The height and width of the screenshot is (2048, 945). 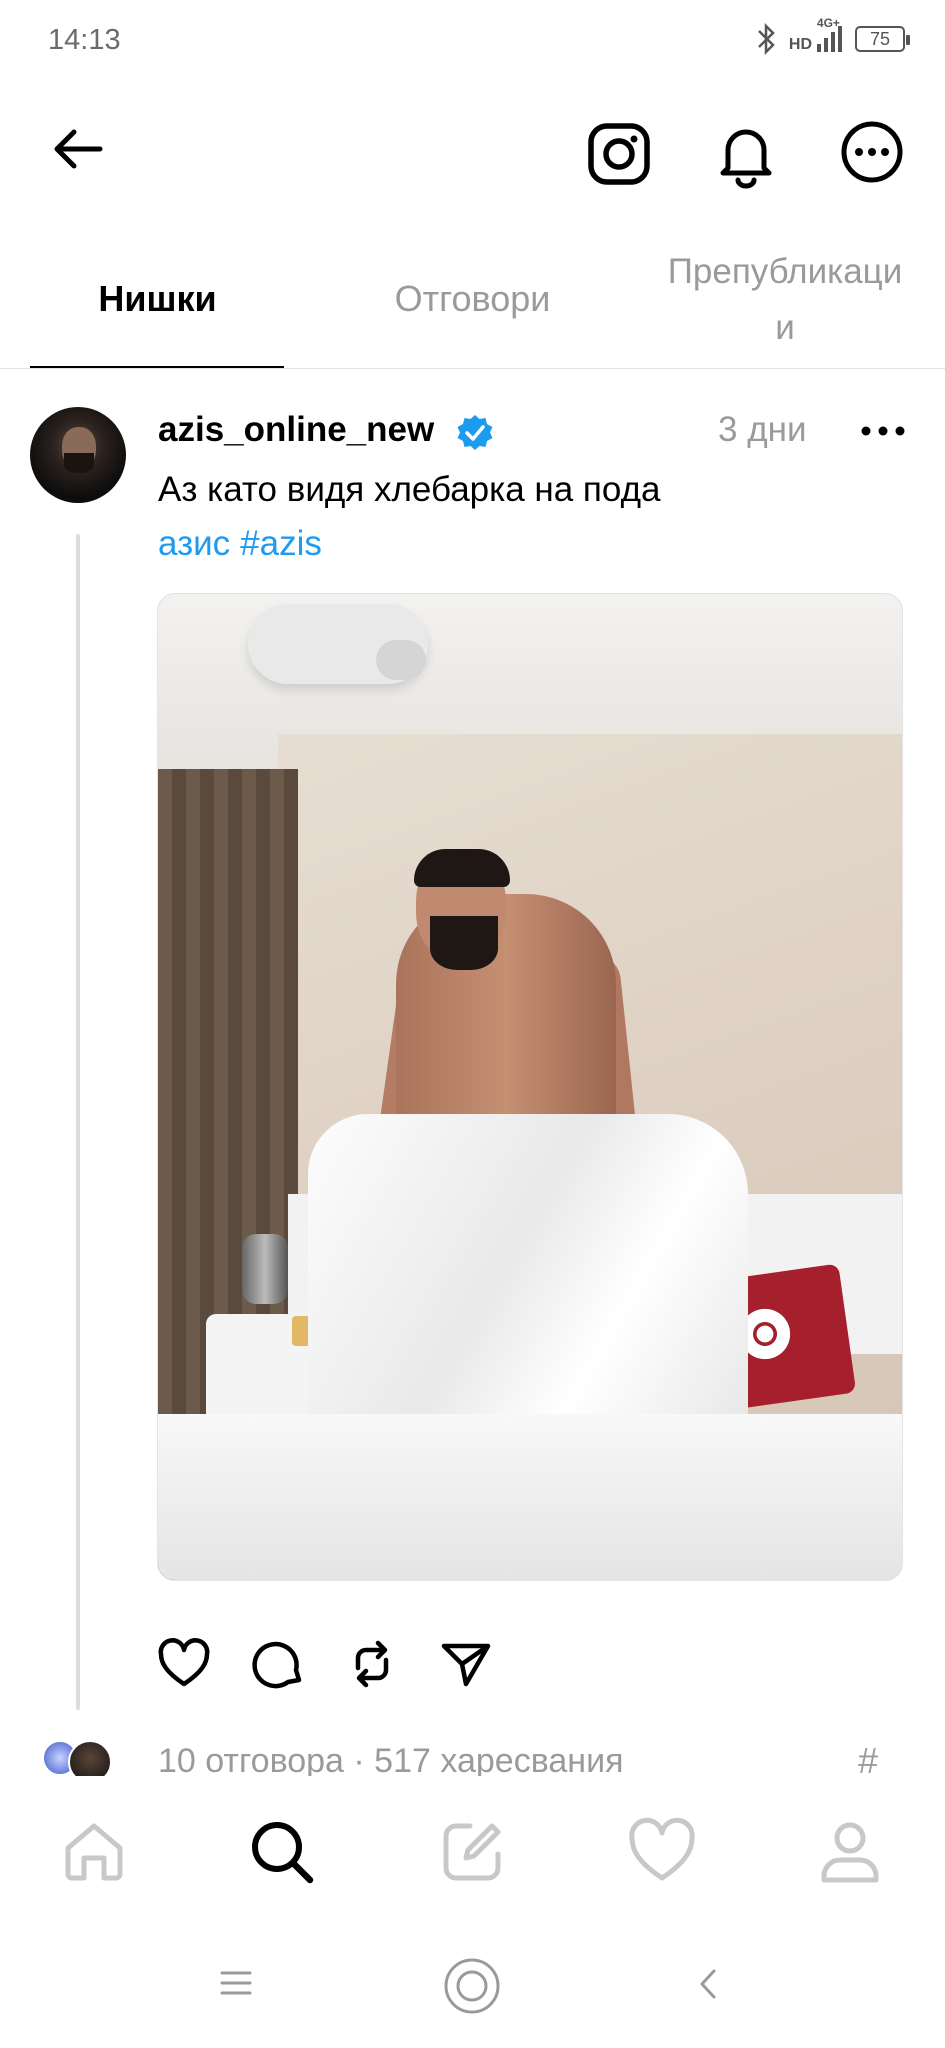 I want to click on bluetooth-icon, so click(x=766, y=39).